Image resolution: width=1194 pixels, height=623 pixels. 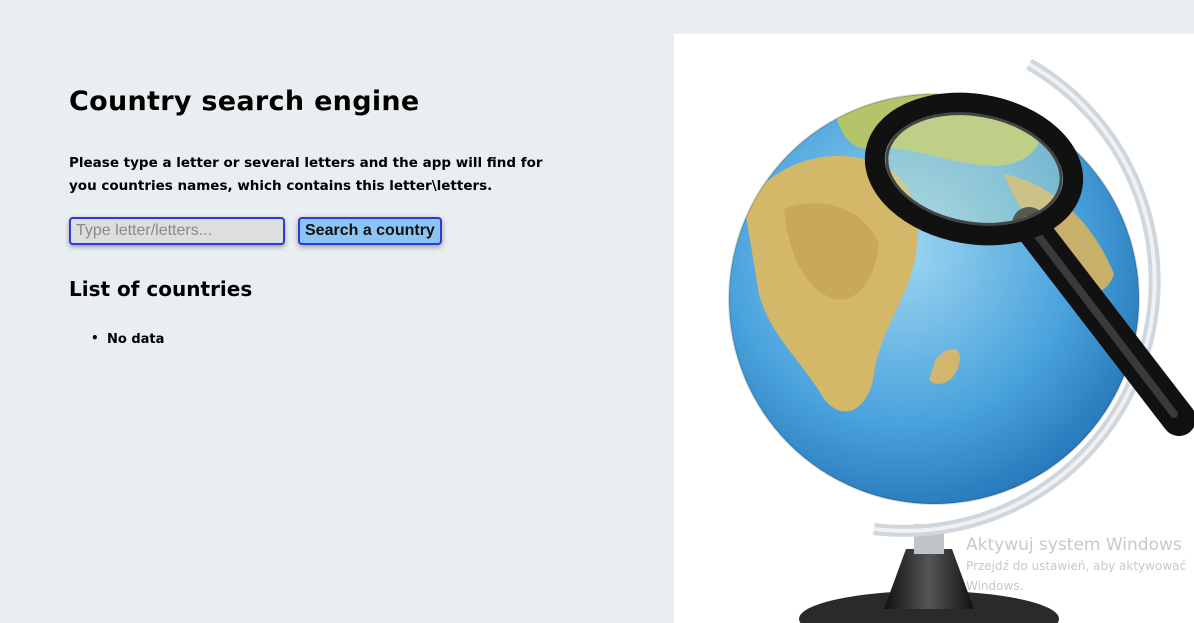 I want to click on page-title: Country search engine, so click(x=244, y=101).